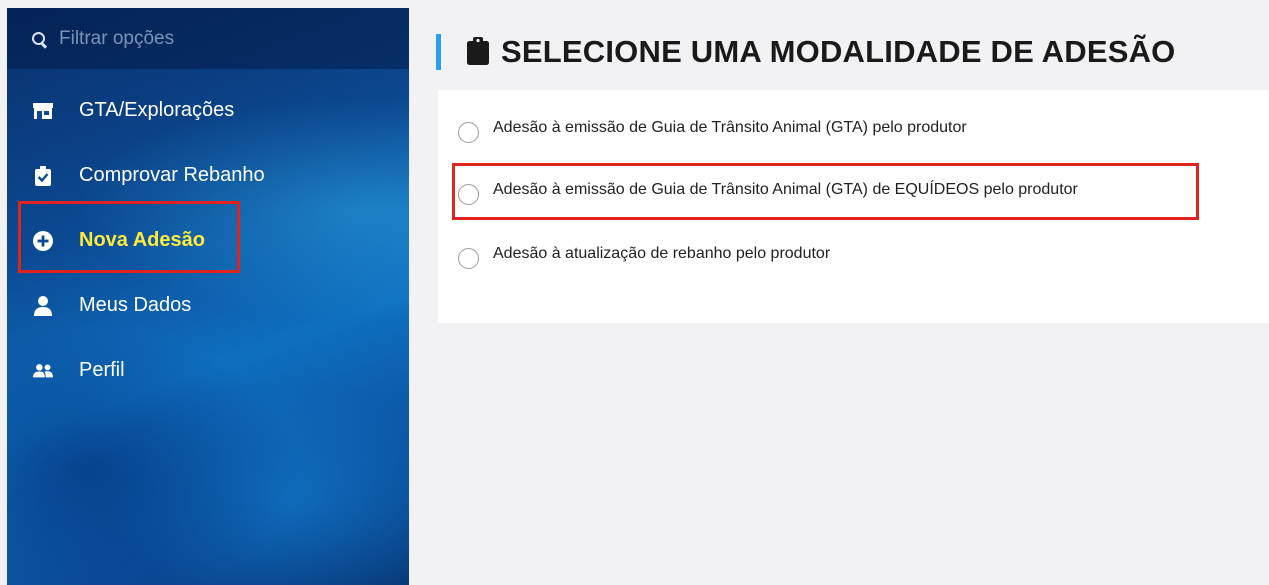 The image size is (1269, 585). What do you see at coordinates (43, 240) in the screenshot?
I see `plus-circle-icon` at bounding box center [43, 240].